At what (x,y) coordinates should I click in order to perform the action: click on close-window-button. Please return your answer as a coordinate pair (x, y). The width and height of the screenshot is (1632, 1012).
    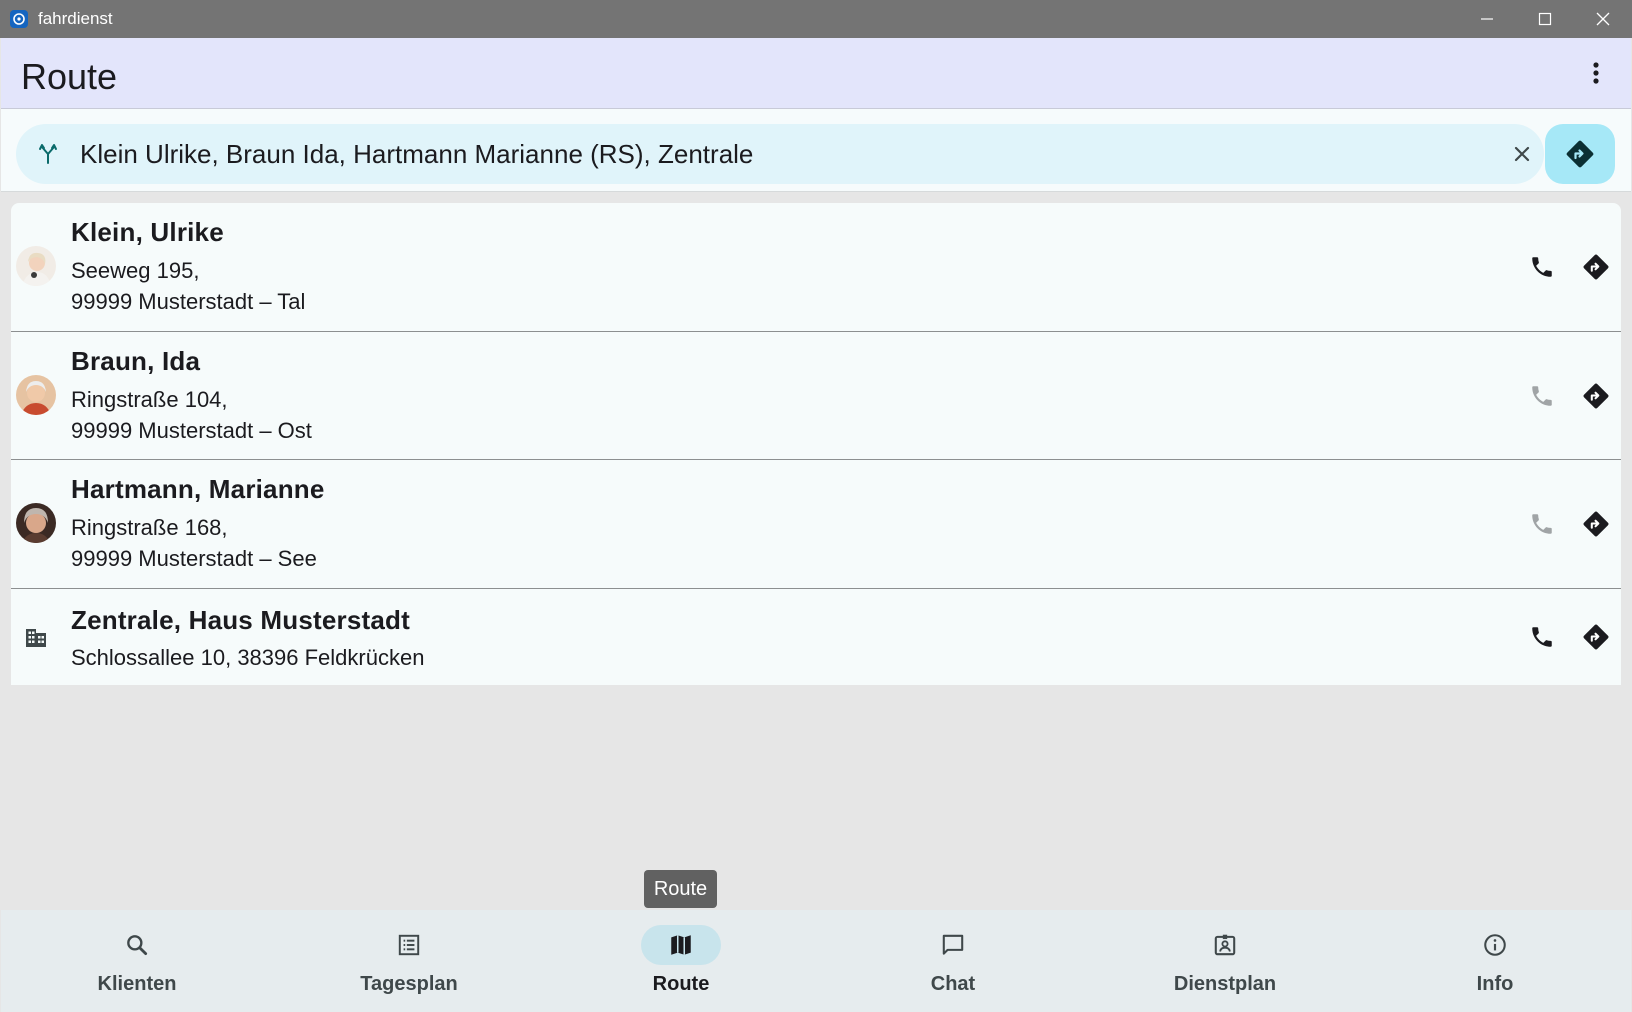
    Looking at the image, I should click on (1603, 19).